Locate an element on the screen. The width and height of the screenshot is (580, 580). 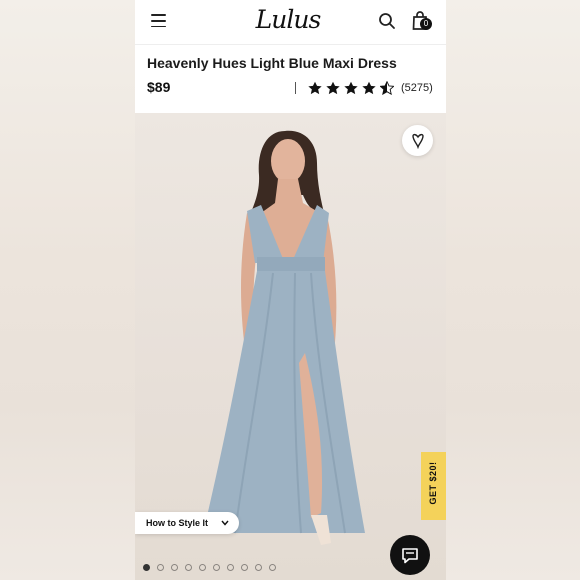
menu-icon is located at coordinates (158, 21).